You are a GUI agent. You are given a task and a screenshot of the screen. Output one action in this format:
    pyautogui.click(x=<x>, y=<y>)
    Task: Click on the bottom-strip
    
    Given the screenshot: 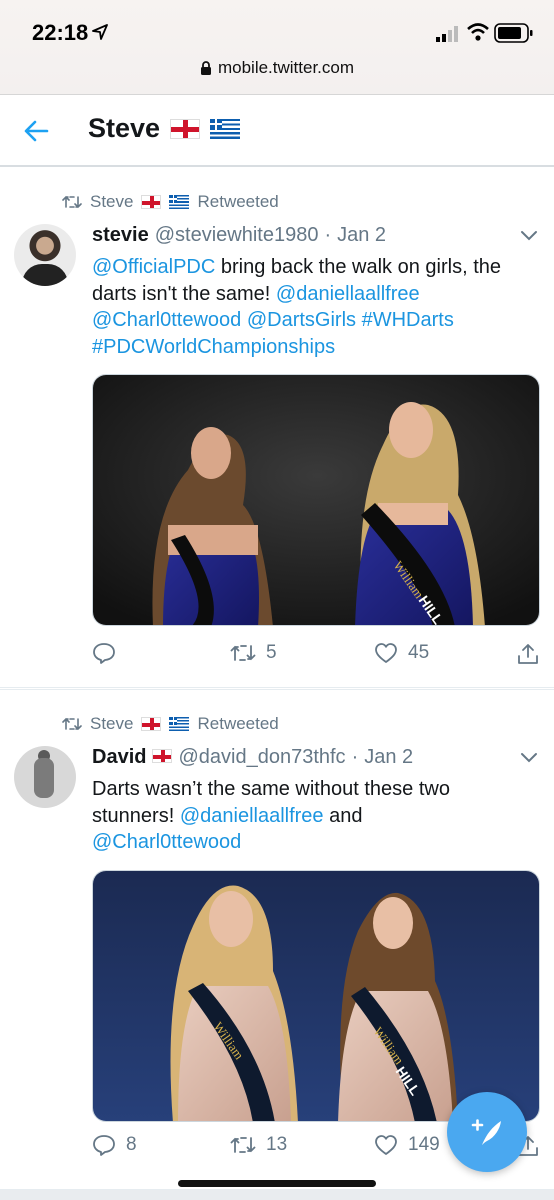 What is the action you would take?
    pyautogui.click(x=277, y=1195)
    